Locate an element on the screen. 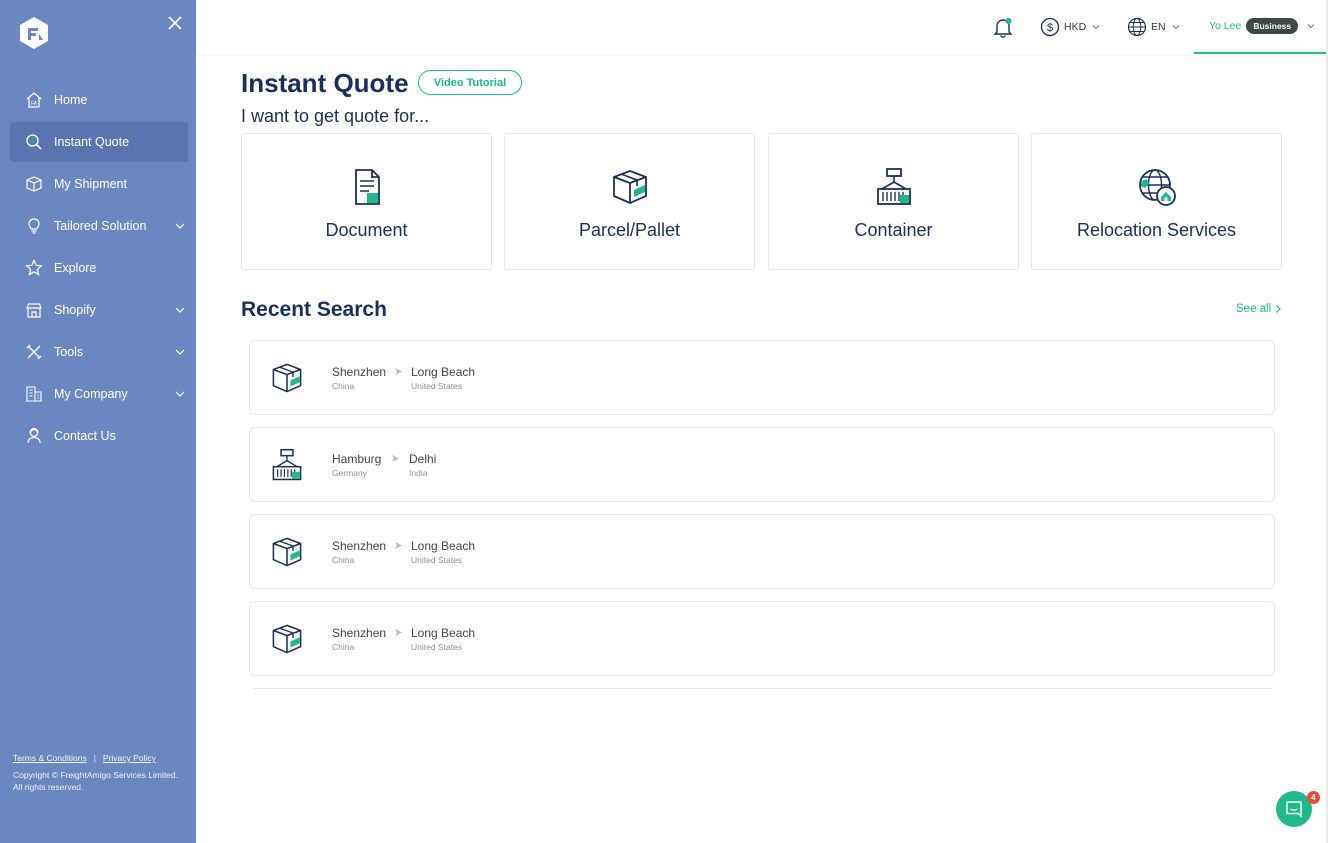 This screenshot has width=1328, height=843. sidebar-item-label: Explore is located at coordinates (75, 268).